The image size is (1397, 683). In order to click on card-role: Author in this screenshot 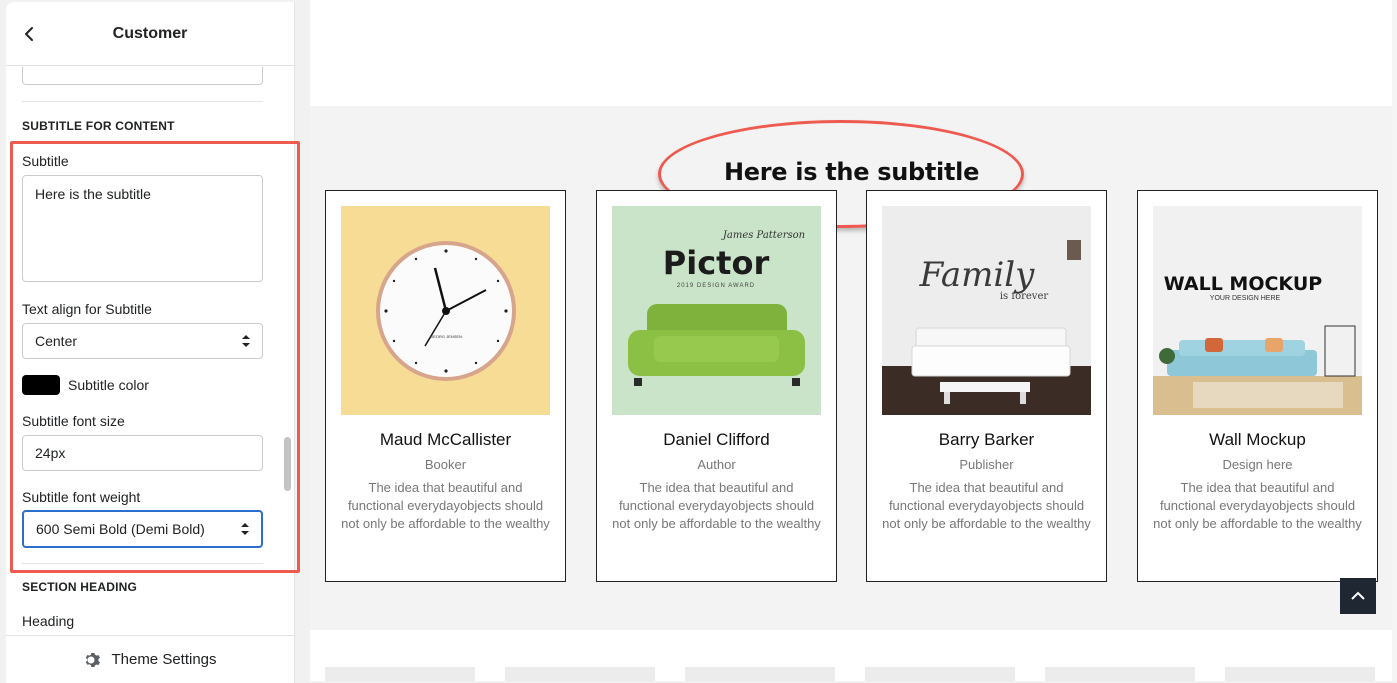, I will do `click(716, 464)`.